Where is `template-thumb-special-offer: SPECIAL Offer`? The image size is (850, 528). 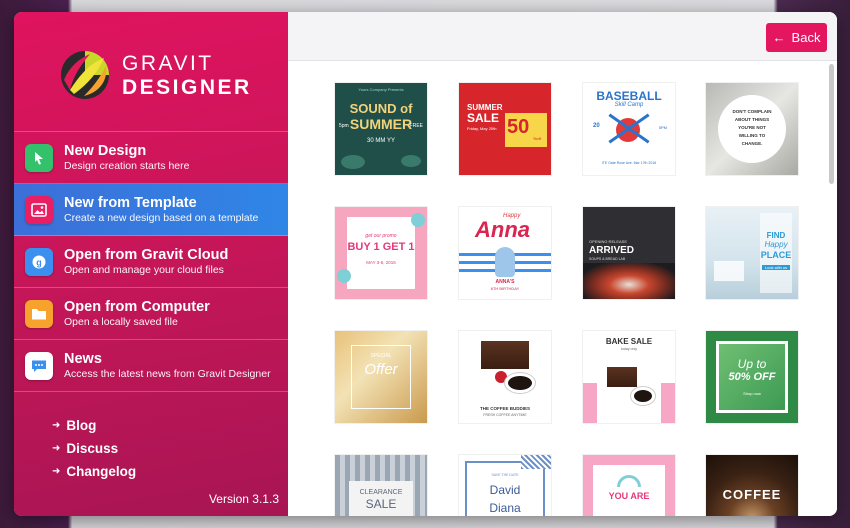
template-thumb-special-offer: SPECIAL Offer is located at coordinates (381, 377).